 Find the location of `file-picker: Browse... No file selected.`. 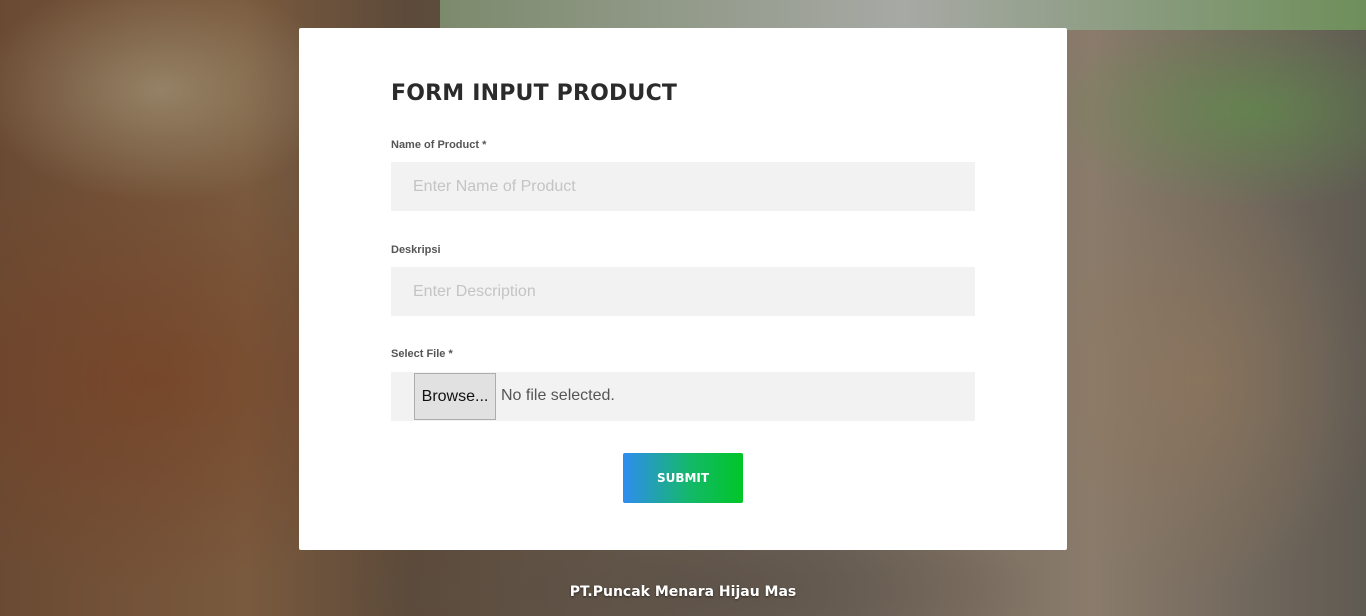

file-picker: Browse... No file selected. is located at coordinates (683, 396).